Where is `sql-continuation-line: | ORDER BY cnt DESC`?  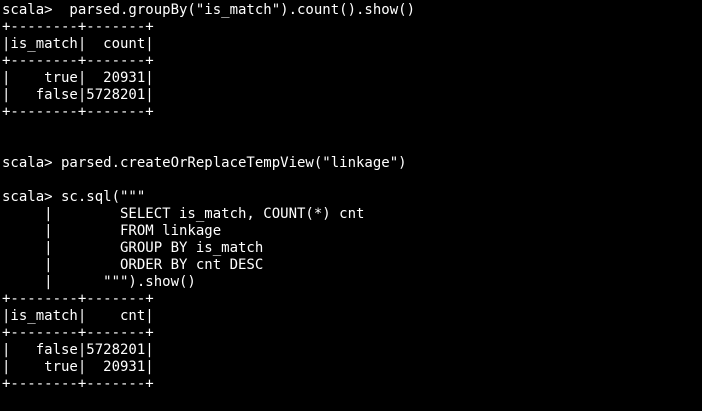 sql-continuation-line: | ORDER BY cnt DESC is located at coordinates (133, 265).